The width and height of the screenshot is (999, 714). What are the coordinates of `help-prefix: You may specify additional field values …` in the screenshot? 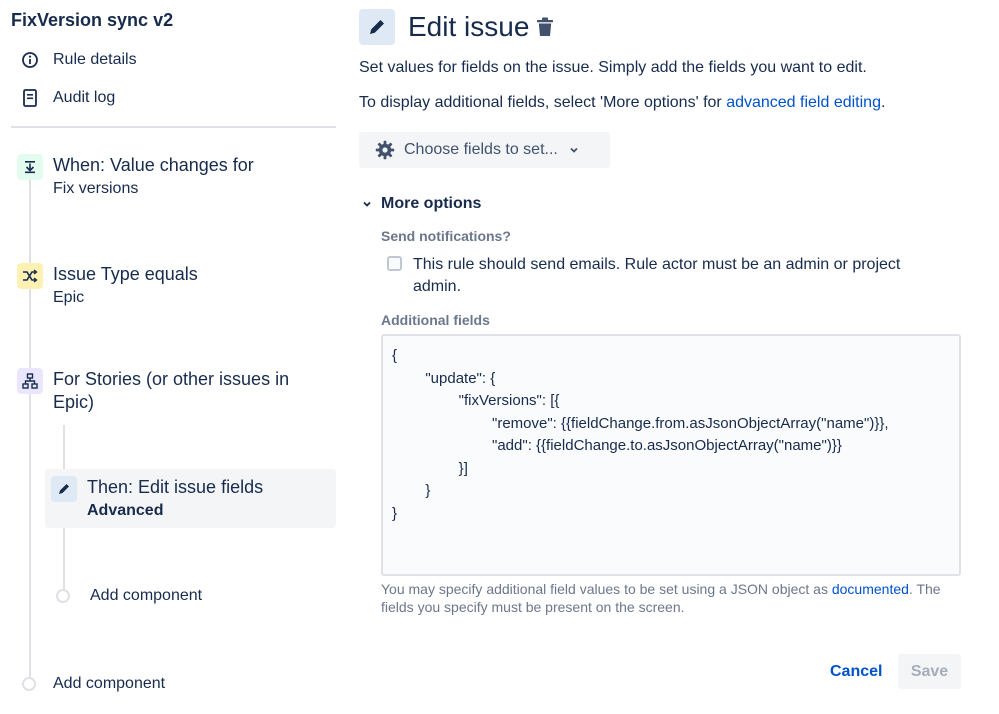 It's located at (606, 589).